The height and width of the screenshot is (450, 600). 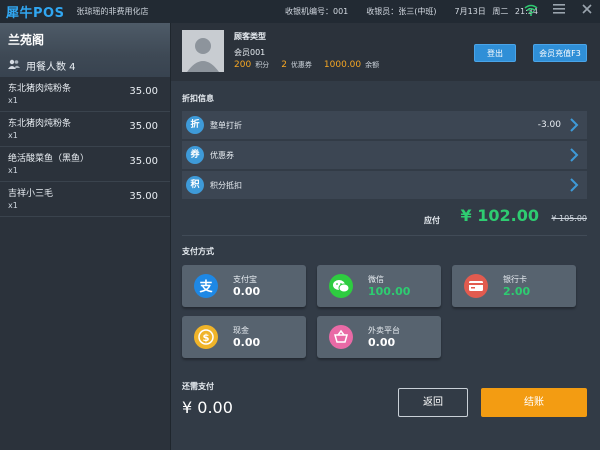 What do you see at coordinates (85, 164) in the screenshot?
I see `order-item: 绝活酸菜鱼（黑鱼） x1 35.00` at bounding box center [85, 164].